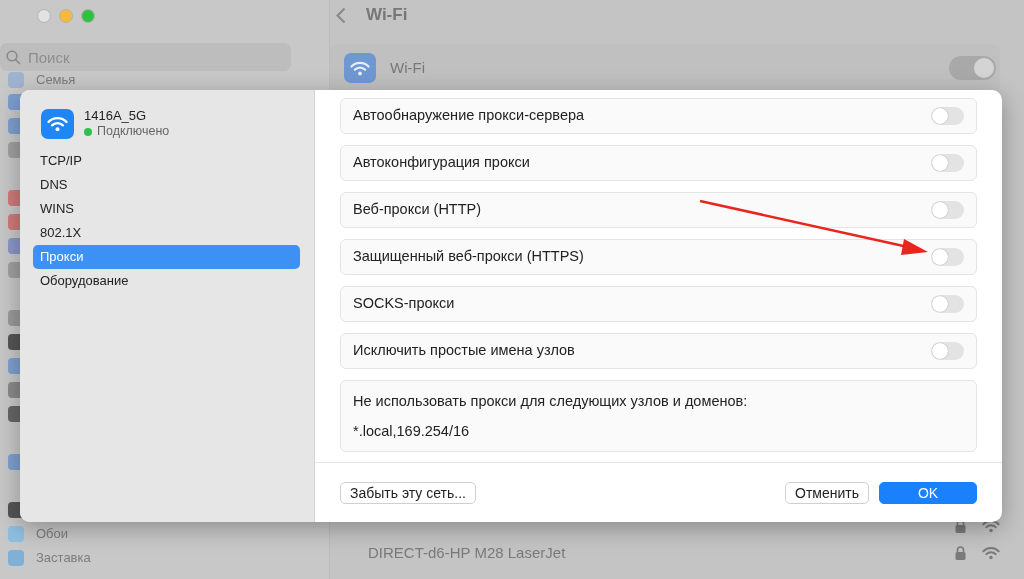  Describe the element at coordinates (827, 492) in the screenshot. I see `cancel-button: Отменить` at that location.